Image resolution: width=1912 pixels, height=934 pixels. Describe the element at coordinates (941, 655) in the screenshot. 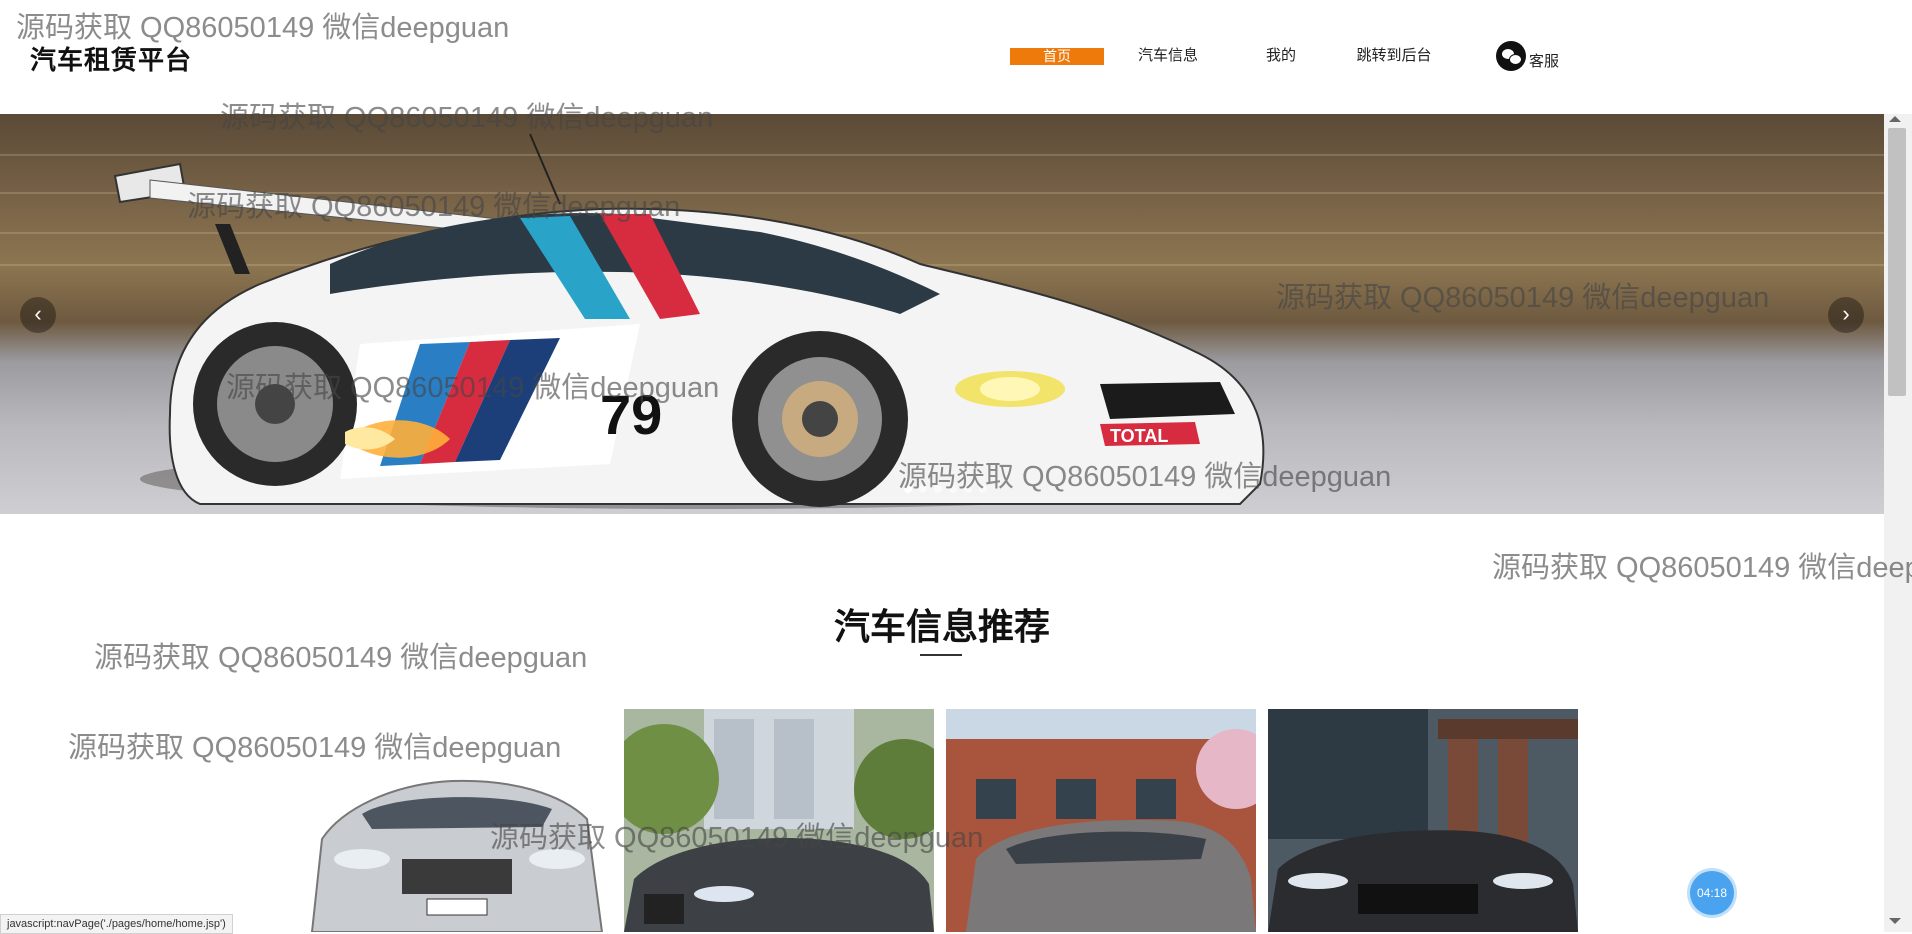

I see `title-underline` at that location.